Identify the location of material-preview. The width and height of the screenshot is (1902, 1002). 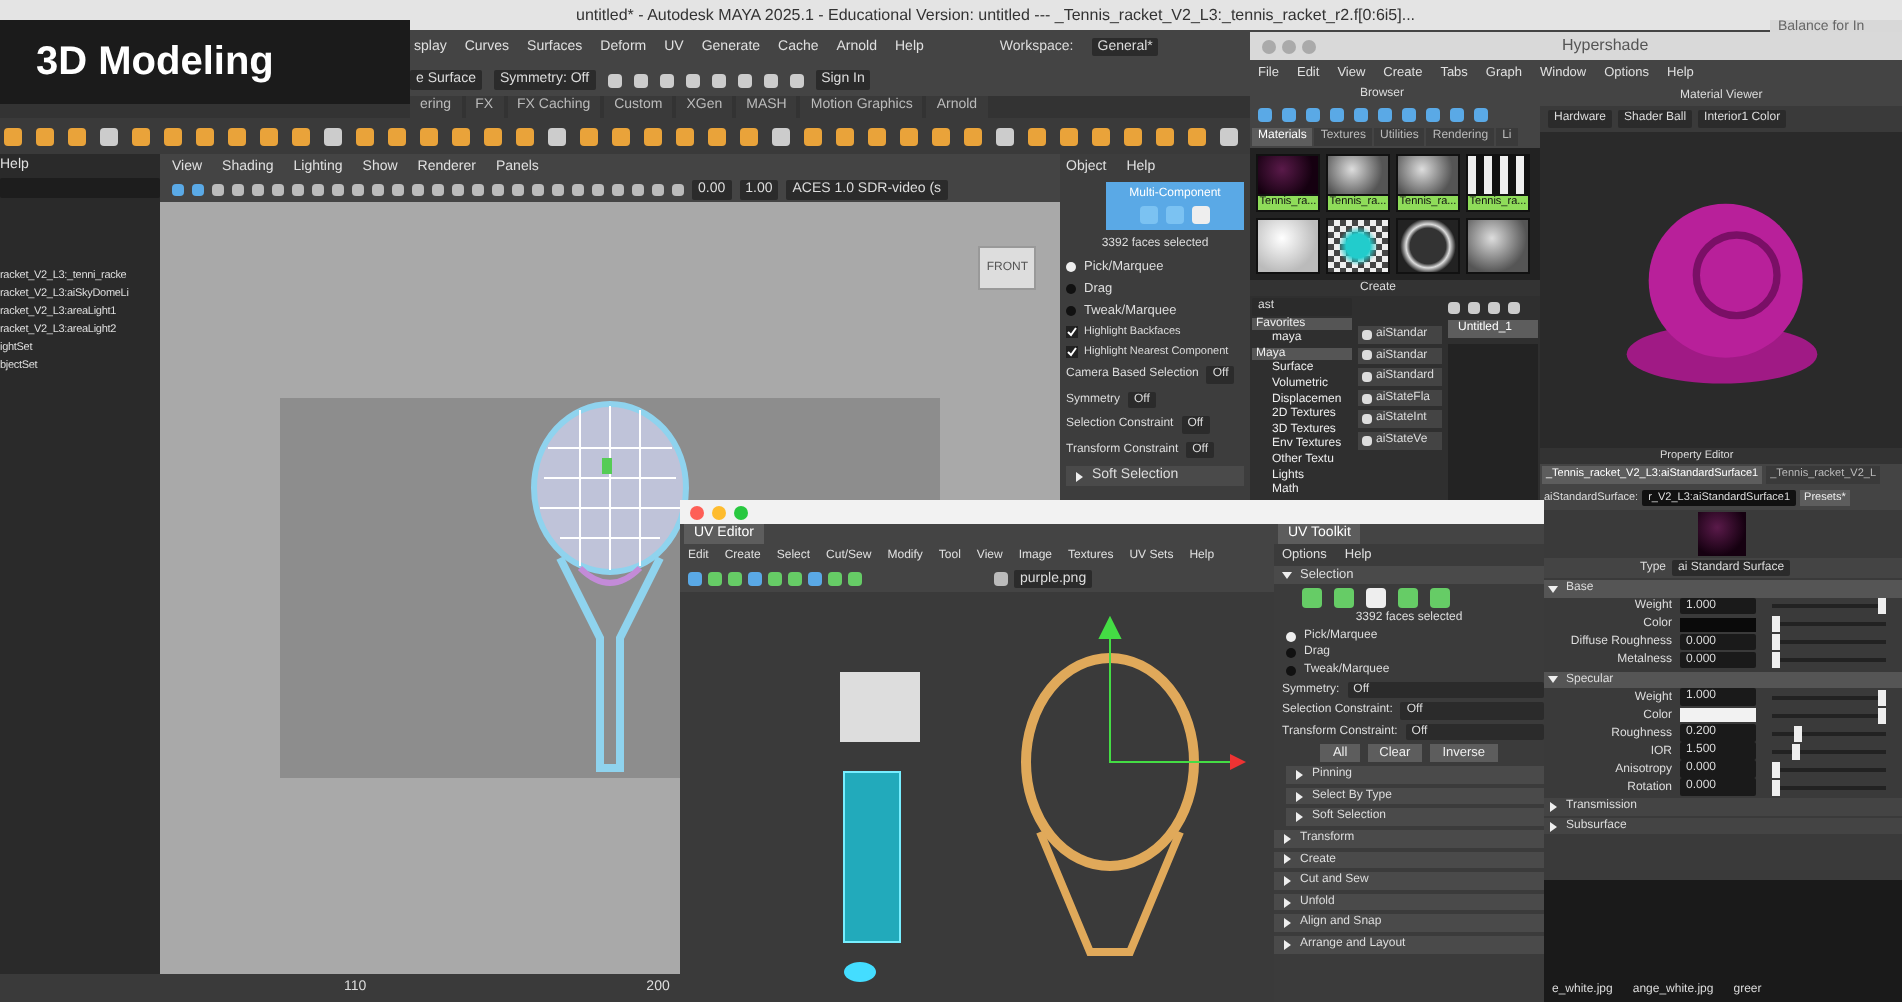
(1721, 534).